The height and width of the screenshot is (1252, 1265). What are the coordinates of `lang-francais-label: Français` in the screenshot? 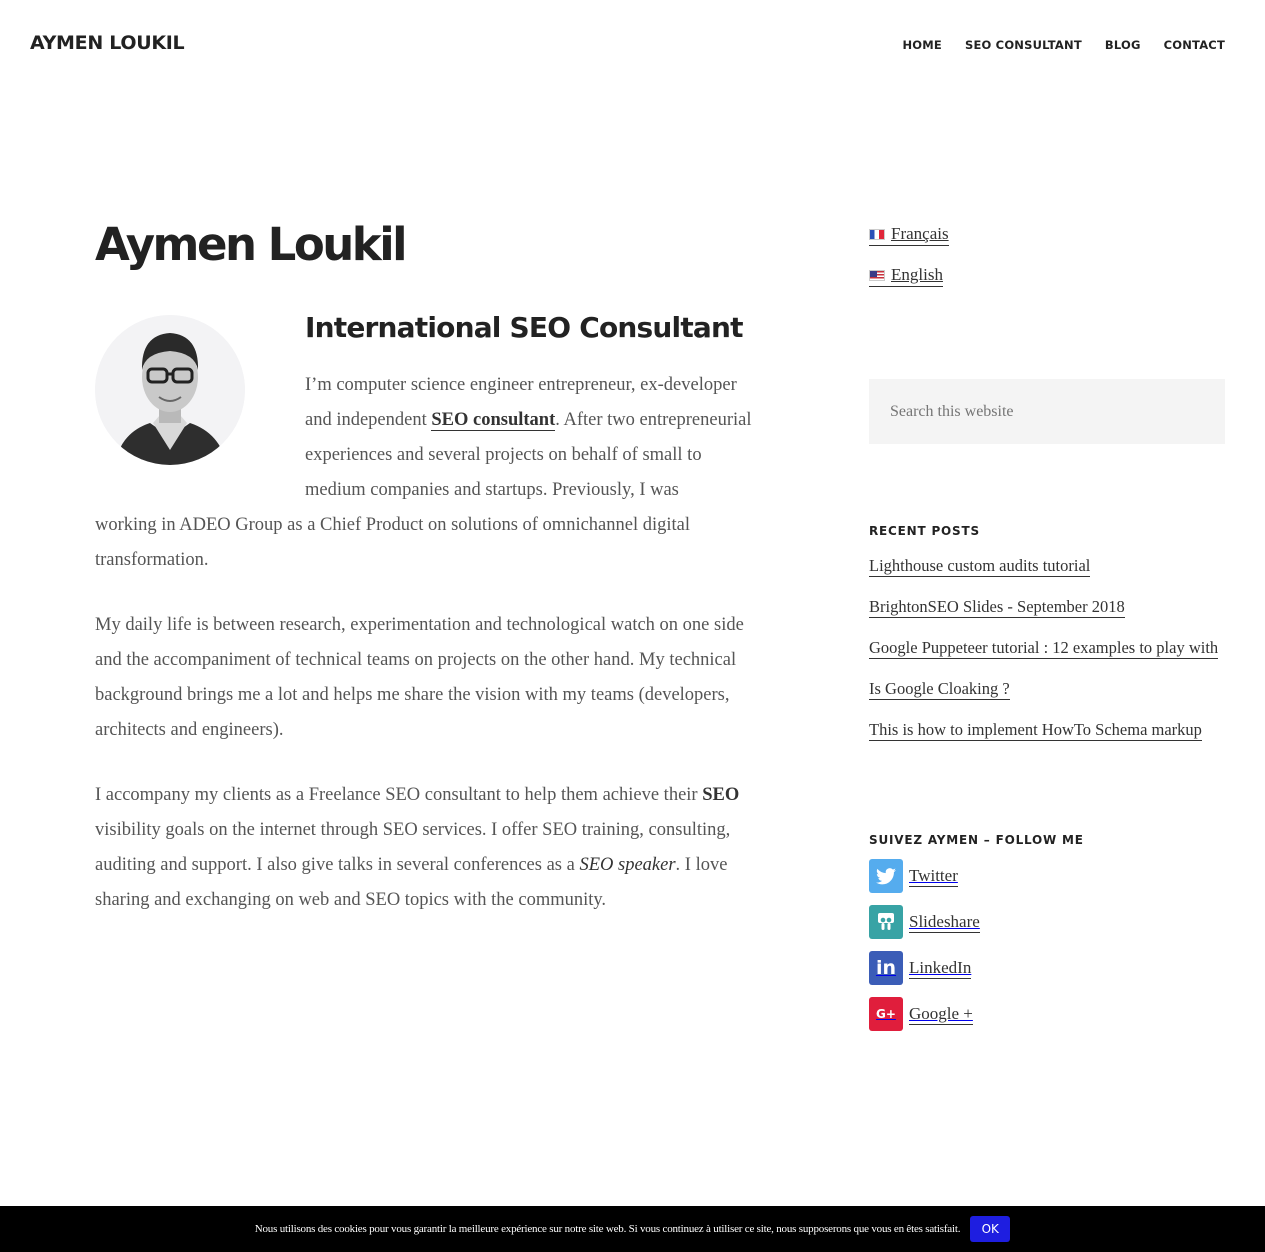 It's located at (920, 233).